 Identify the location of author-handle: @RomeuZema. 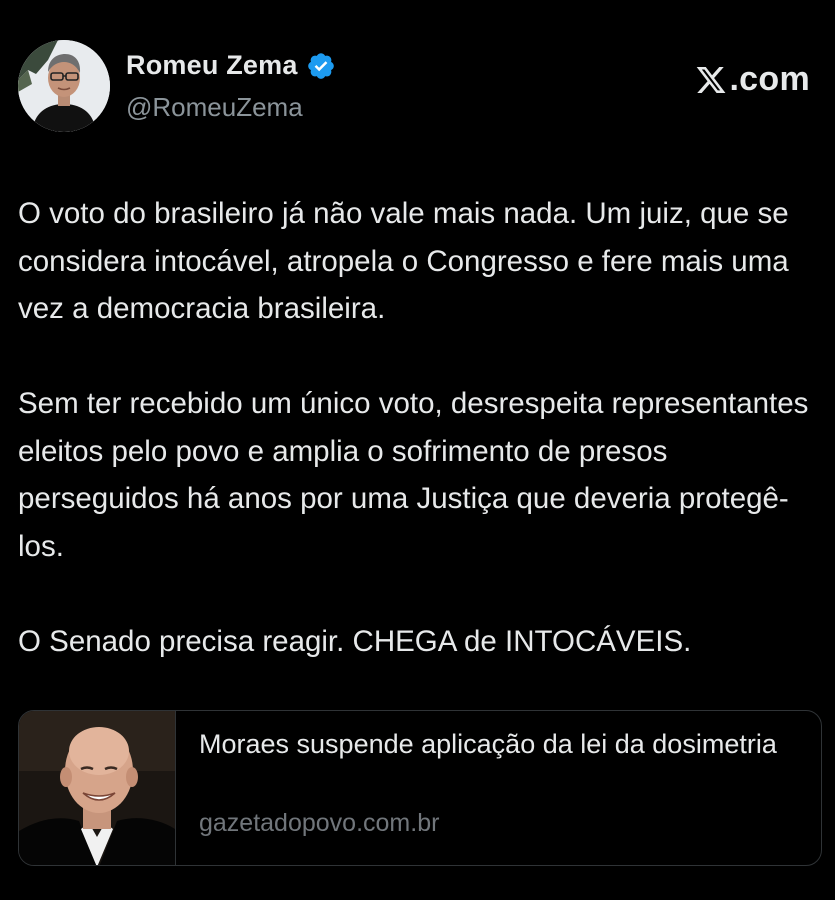
(214, 107).